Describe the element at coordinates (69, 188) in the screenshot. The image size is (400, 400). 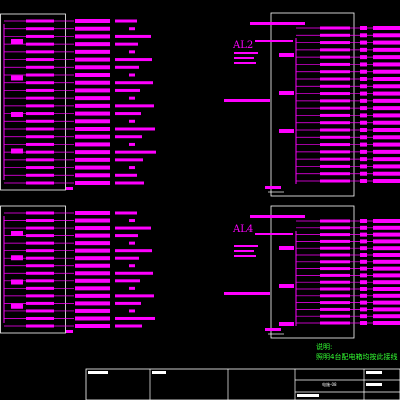
I see `box-1-outgoing-cable` at that location.